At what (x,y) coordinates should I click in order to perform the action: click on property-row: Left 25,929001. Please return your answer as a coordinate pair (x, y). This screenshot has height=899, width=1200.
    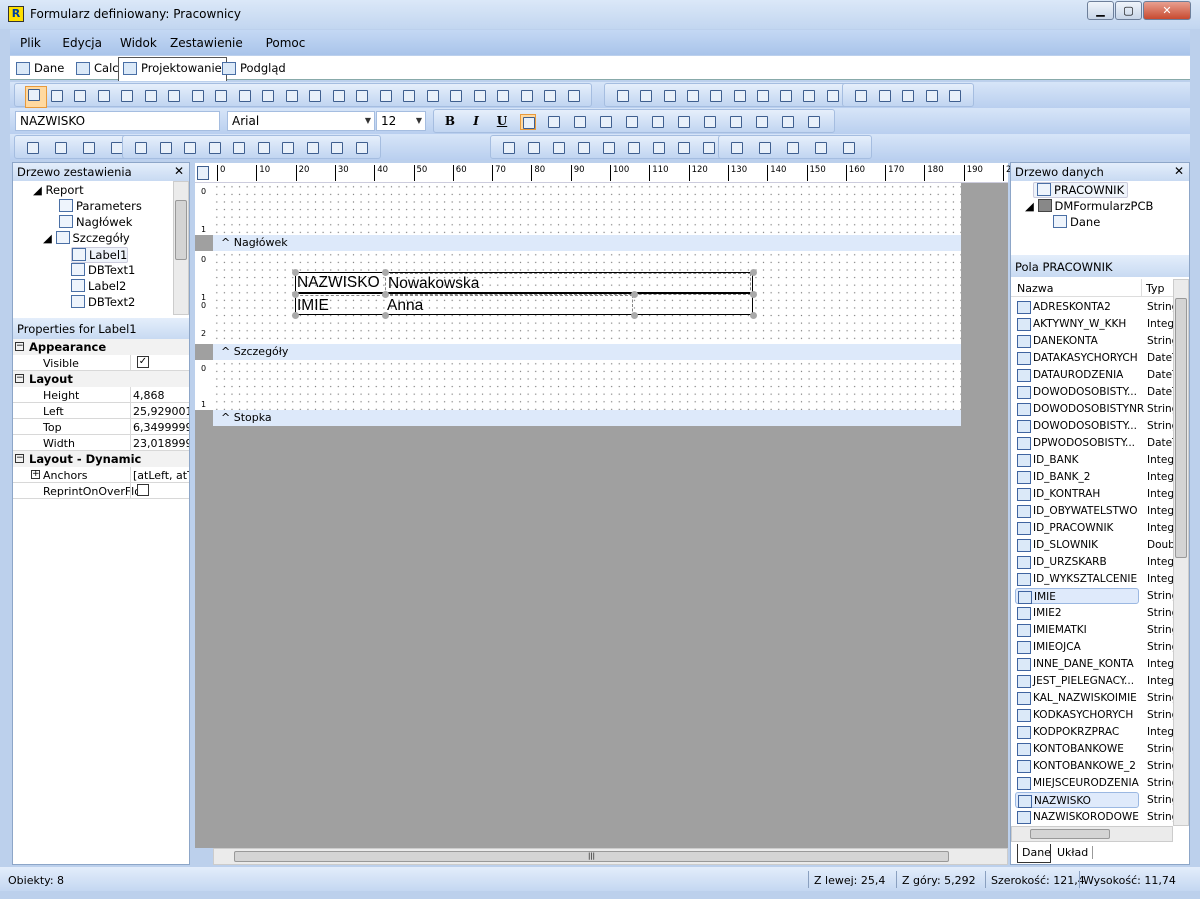
    Looking at the image, I should click on (101, 411).